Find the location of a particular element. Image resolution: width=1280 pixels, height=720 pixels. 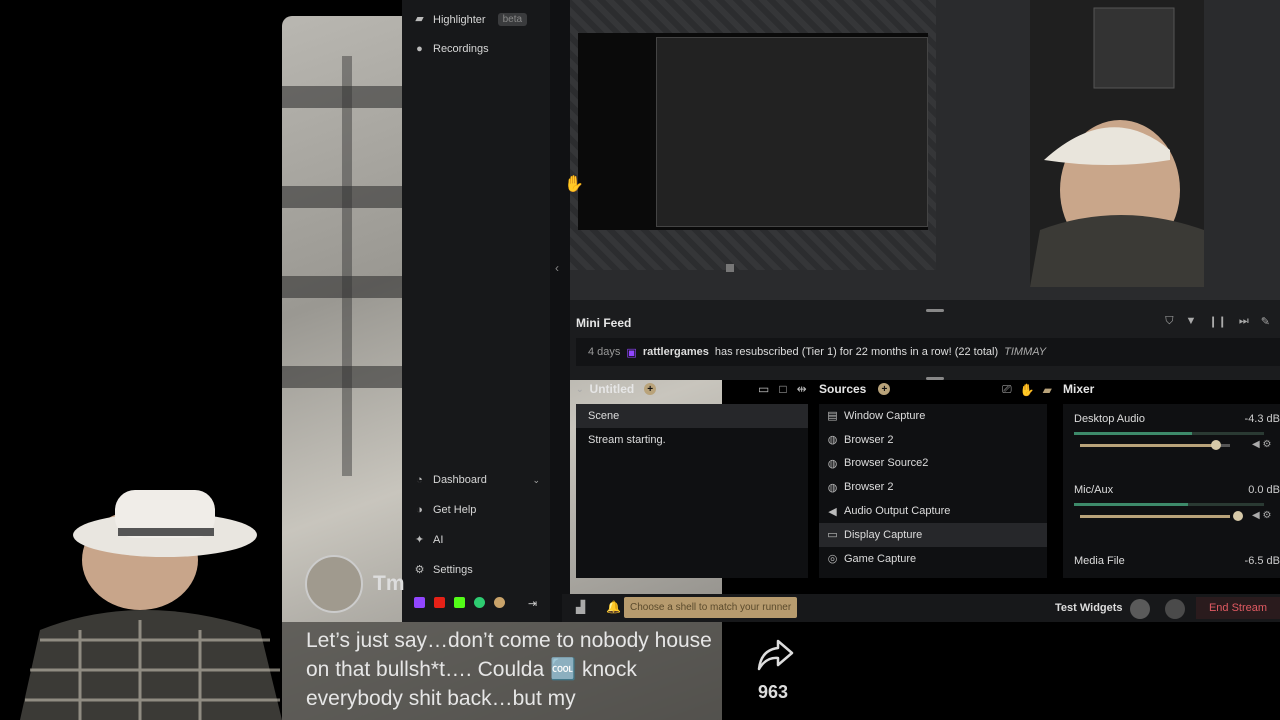

sources-title: Sources is located at coordinates (843, 389).